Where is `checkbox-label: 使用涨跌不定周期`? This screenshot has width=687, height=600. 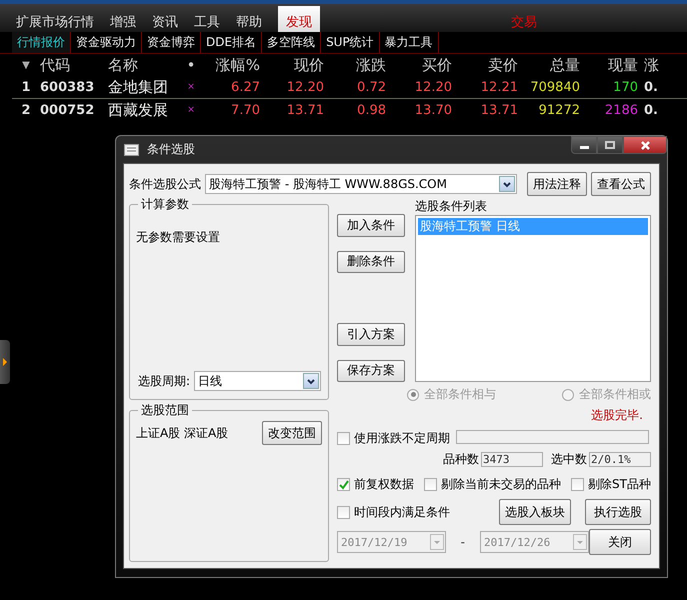 checkbox-label: 使用涨跌不定周期 is located at coordinates (402, 438).